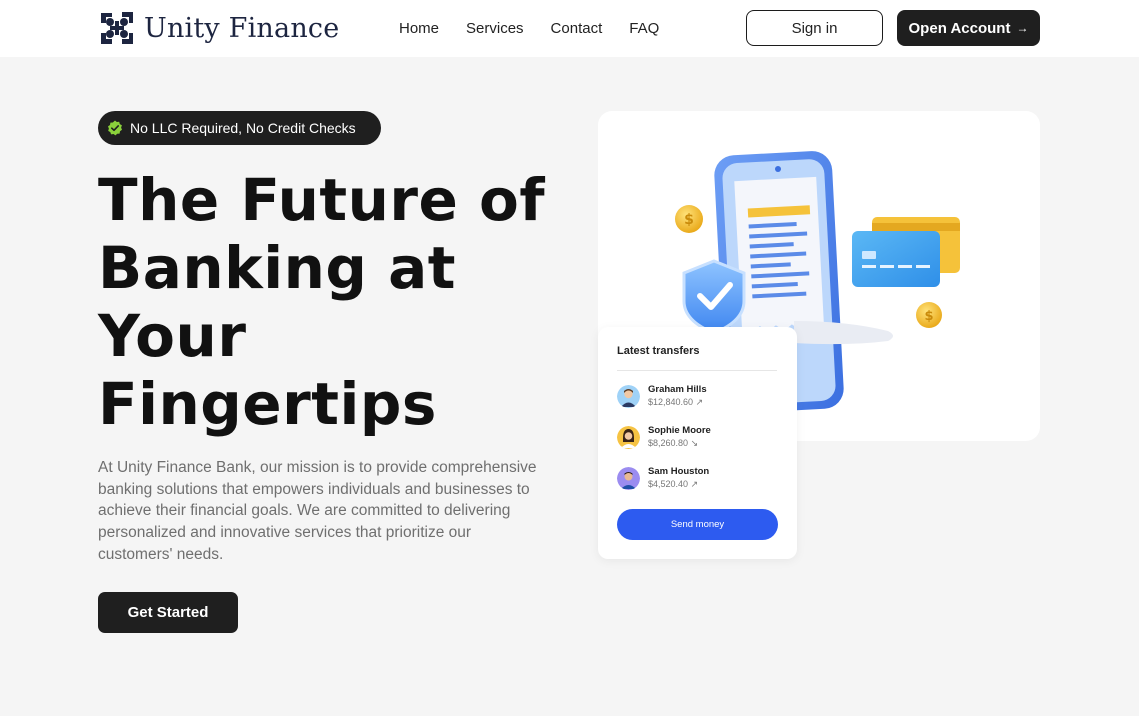 This screenshot has width=1139, height=716. I want to click on nav-contact-link: Contact, so click(577, 28).